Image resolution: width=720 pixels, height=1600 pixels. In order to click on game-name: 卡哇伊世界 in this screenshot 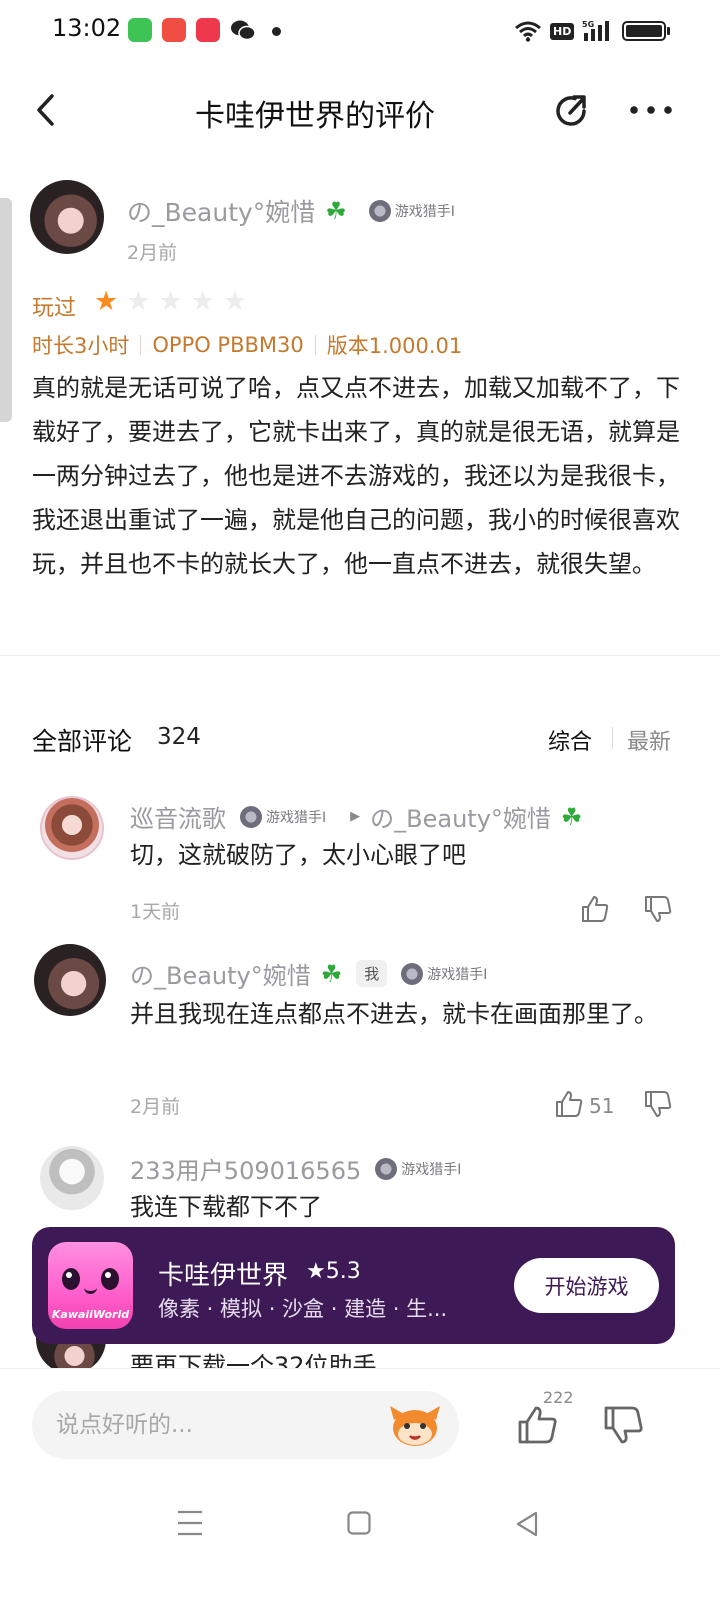, I will do `click(223, 1276)`.